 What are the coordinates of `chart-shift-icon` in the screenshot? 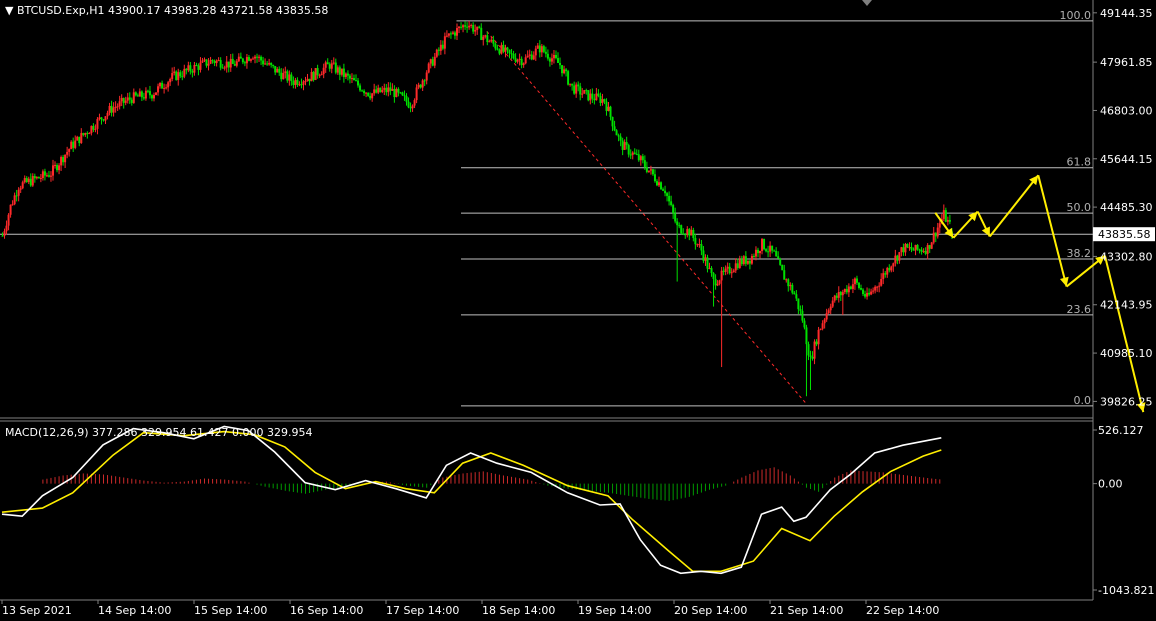 It's located at (867, 3).